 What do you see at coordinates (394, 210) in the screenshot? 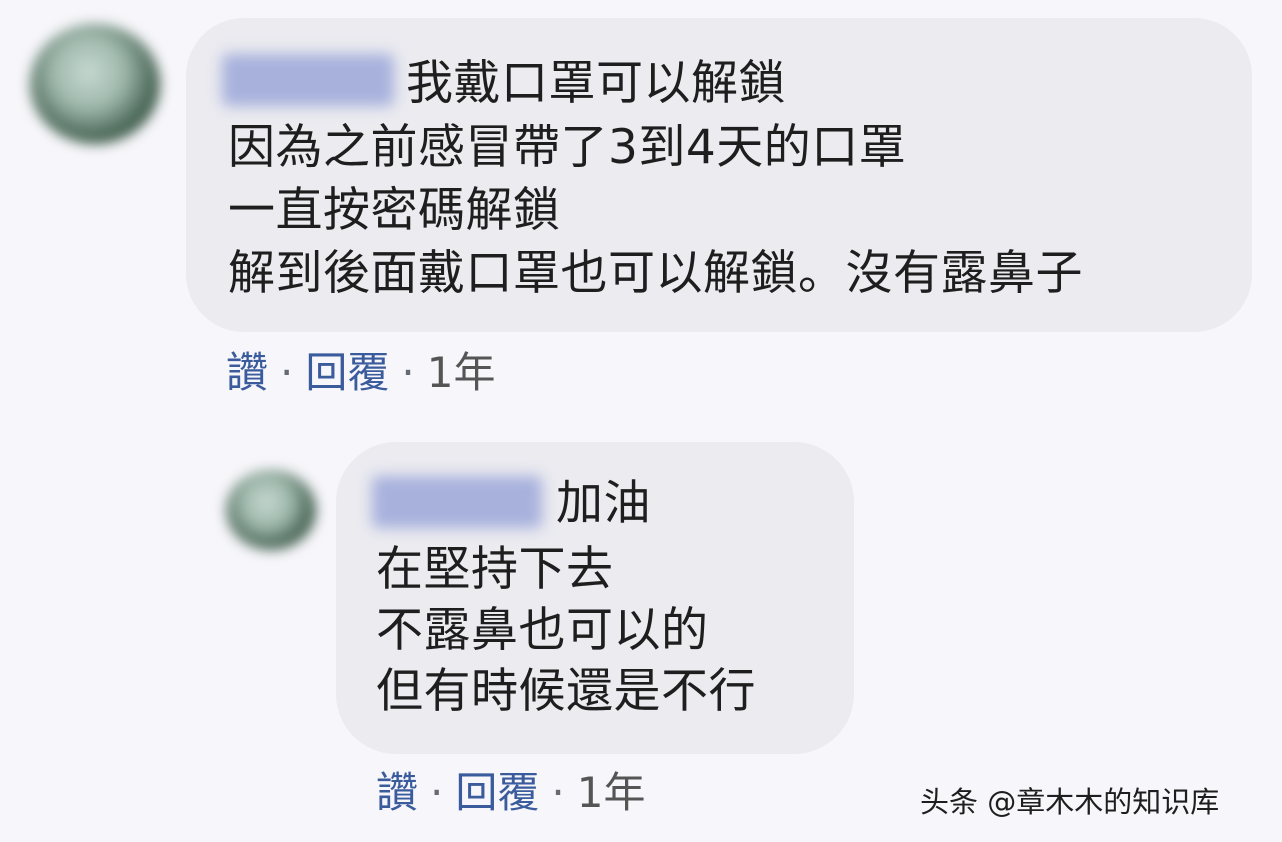
I see `comment-text-line: 一直按密碼解鎖` at bounding box center [394, 210].